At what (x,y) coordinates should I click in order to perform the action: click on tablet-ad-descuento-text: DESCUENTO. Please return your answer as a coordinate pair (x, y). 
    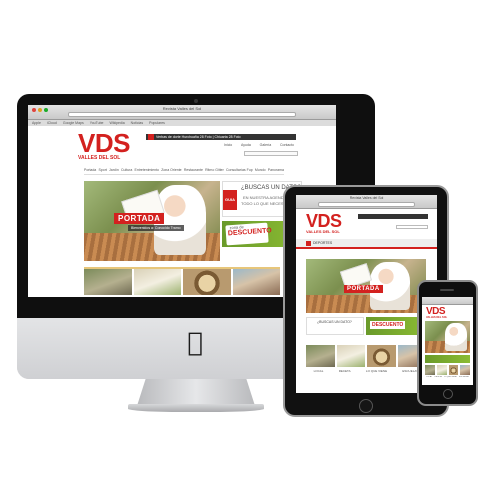
    Looking at the image, I should click on (388, 325).